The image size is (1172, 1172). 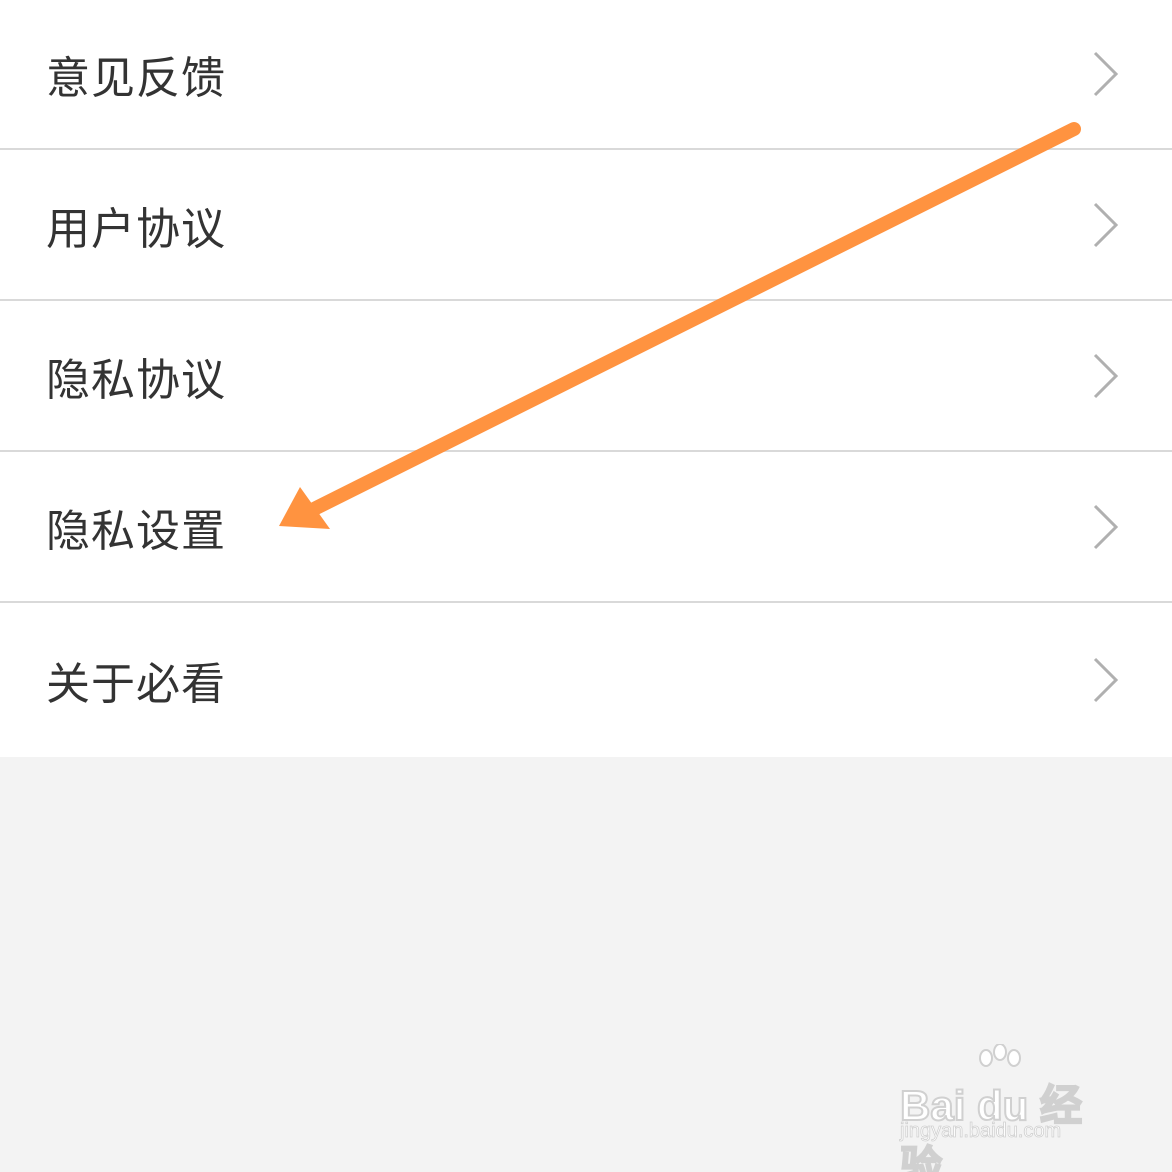 What do you see at coordinates (586, 75) in the screenshot?
I see `menu-item-feedback: 意见反馈` at bounding box center [586, 75].